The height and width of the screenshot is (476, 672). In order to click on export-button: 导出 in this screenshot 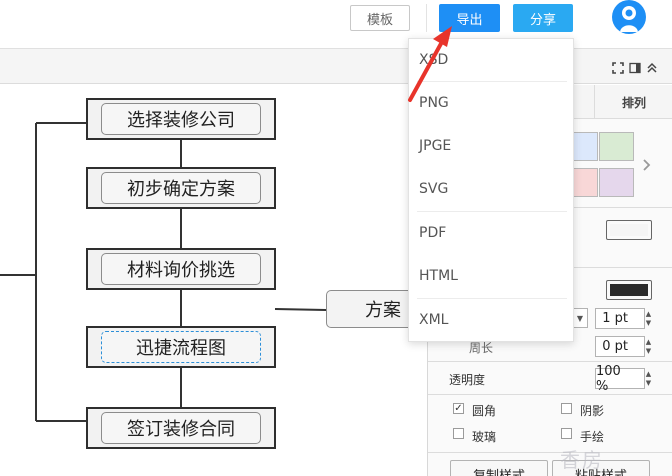, I will do `click(469, 18)`.